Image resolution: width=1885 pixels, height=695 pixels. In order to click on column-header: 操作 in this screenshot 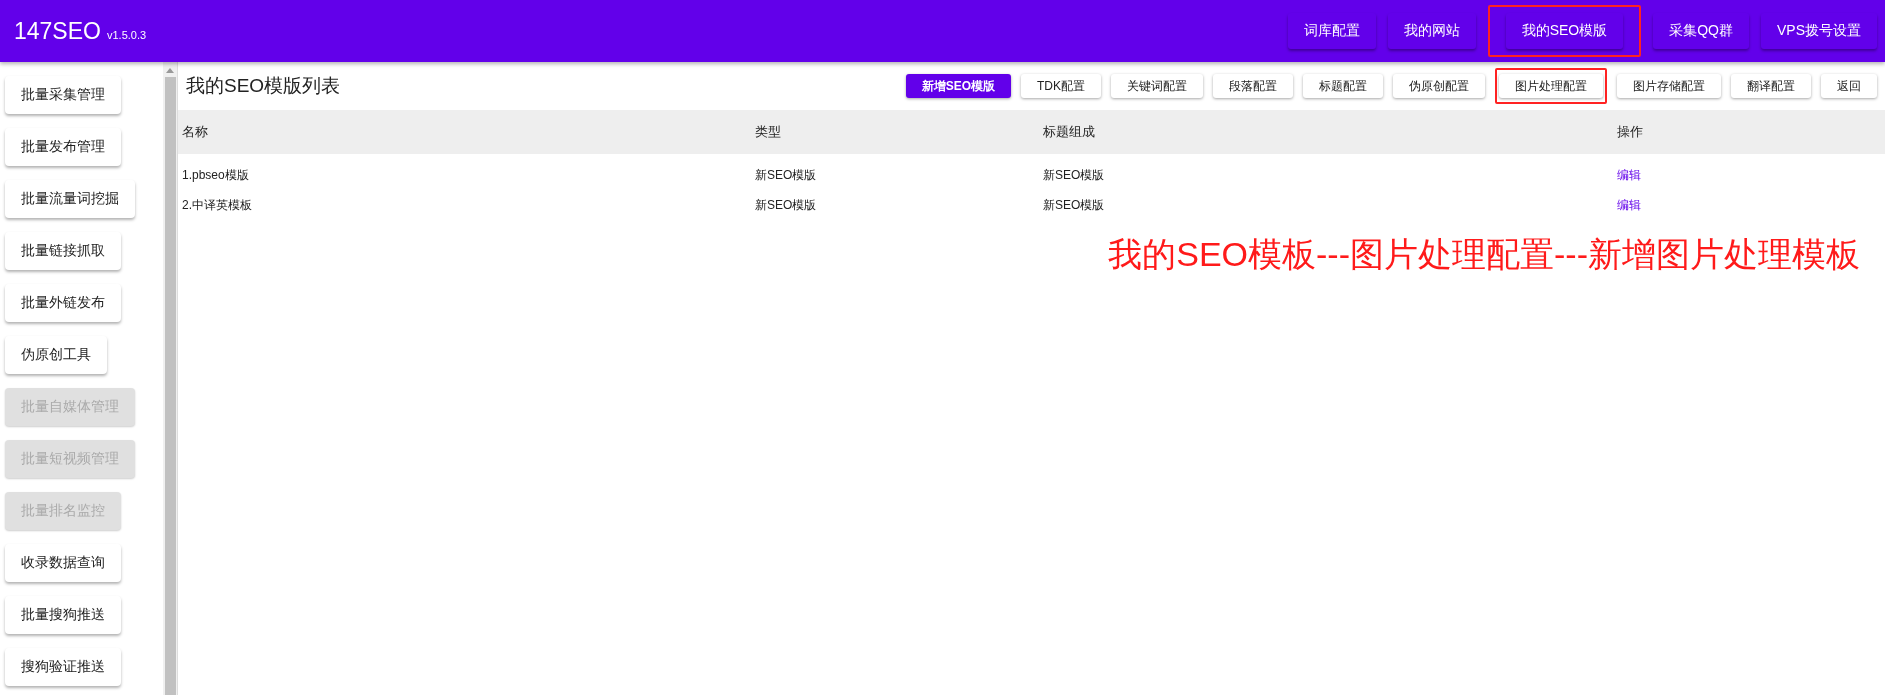, I will do `click(1630, 132)`.